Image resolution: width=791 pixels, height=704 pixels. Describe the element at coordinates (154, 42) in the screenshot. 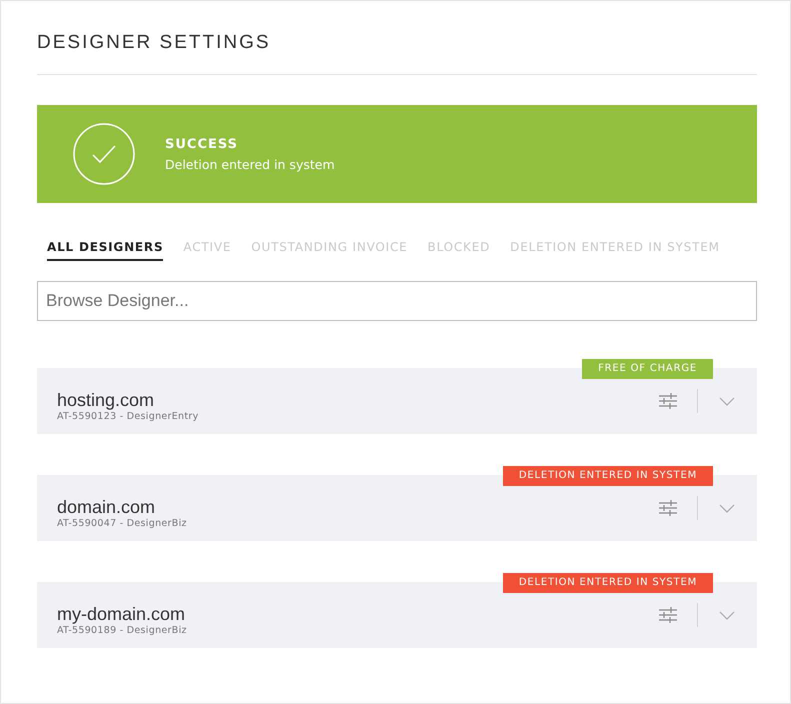

I see `page-title: DESIGNER SETTINGS` at that location.